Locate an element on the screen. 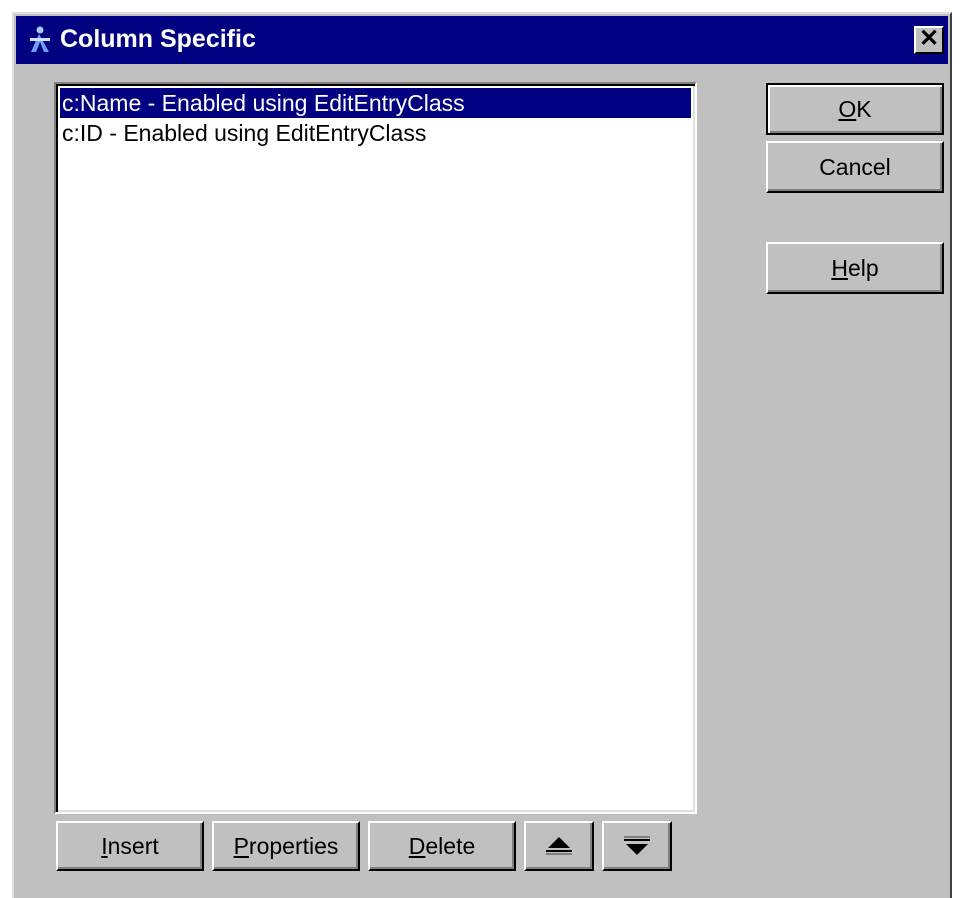 Image resolution: width=961 pixels, height=898 pixels. move-down-icon is located at coordinates (637, 845).